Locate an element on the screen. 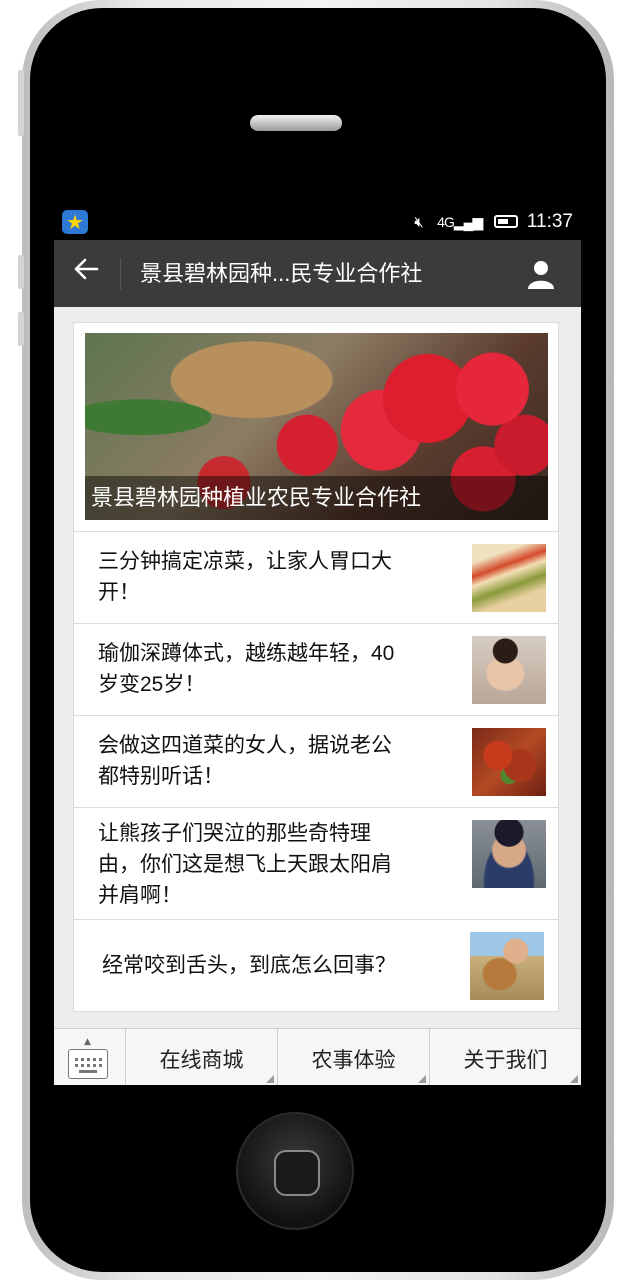  home-button is located at coordinates (295, 1171).